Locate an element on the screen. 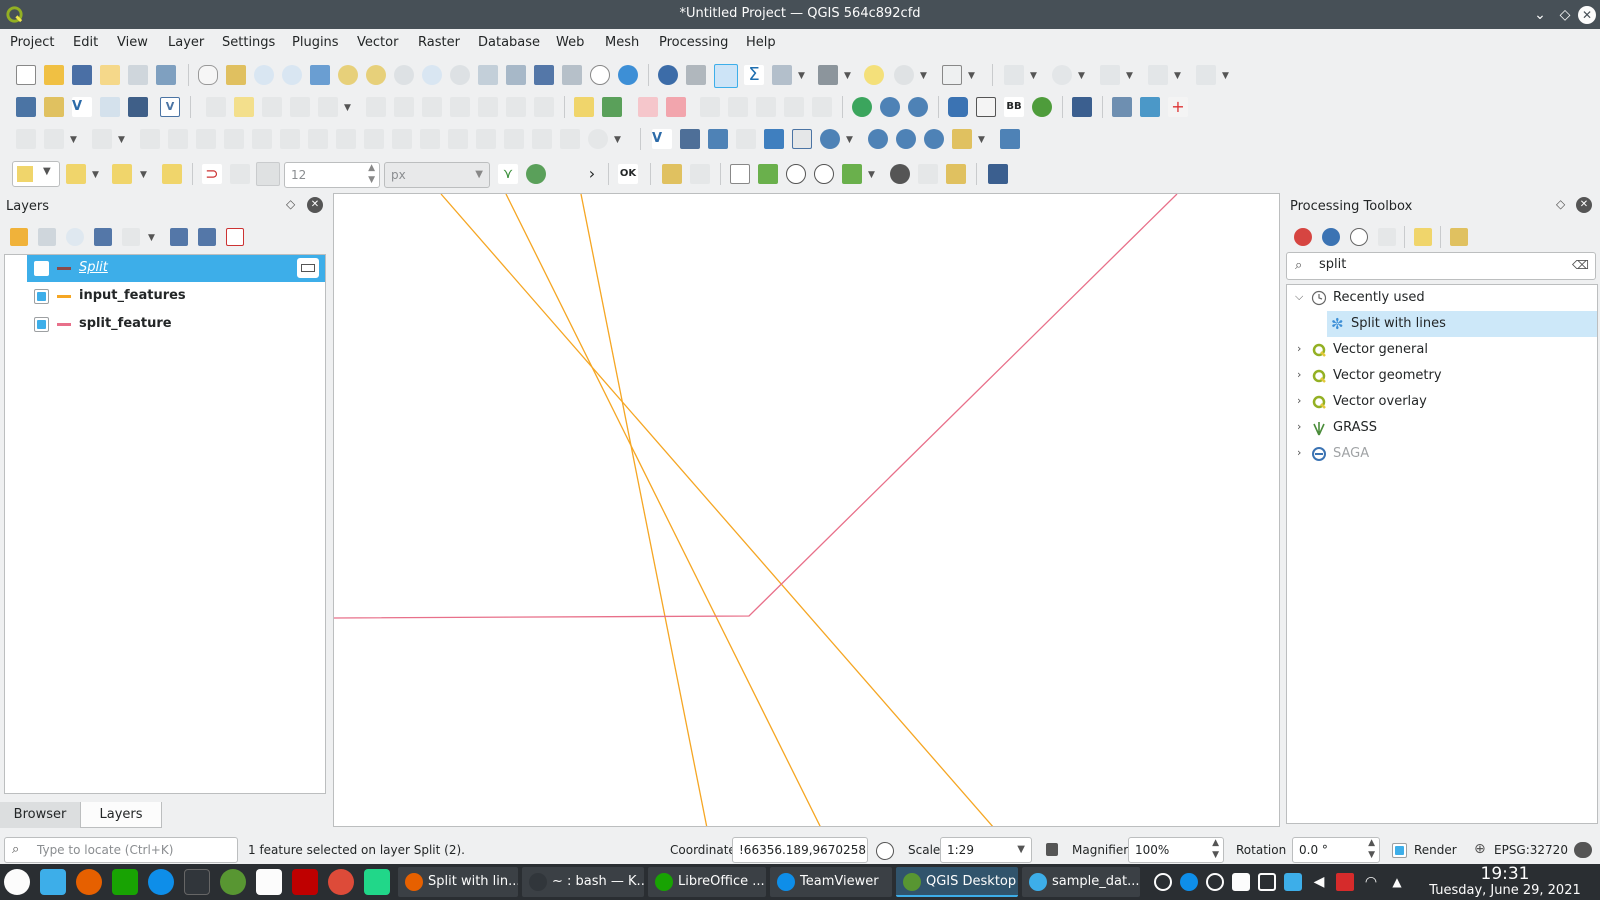 This screenshot has height=900, width=1600. measure-icon is located at coordinates (782, 75).